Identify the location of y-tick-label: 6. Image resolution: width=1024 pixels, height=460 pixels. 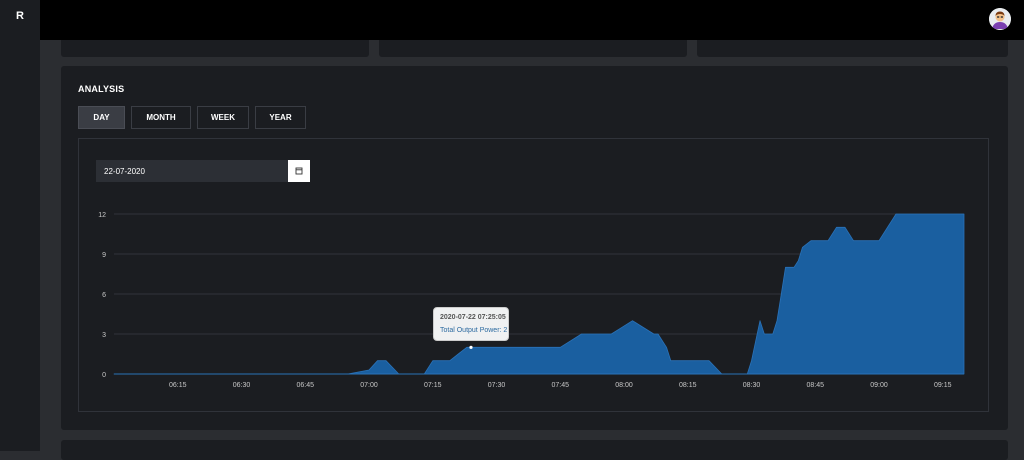
(104, 295).